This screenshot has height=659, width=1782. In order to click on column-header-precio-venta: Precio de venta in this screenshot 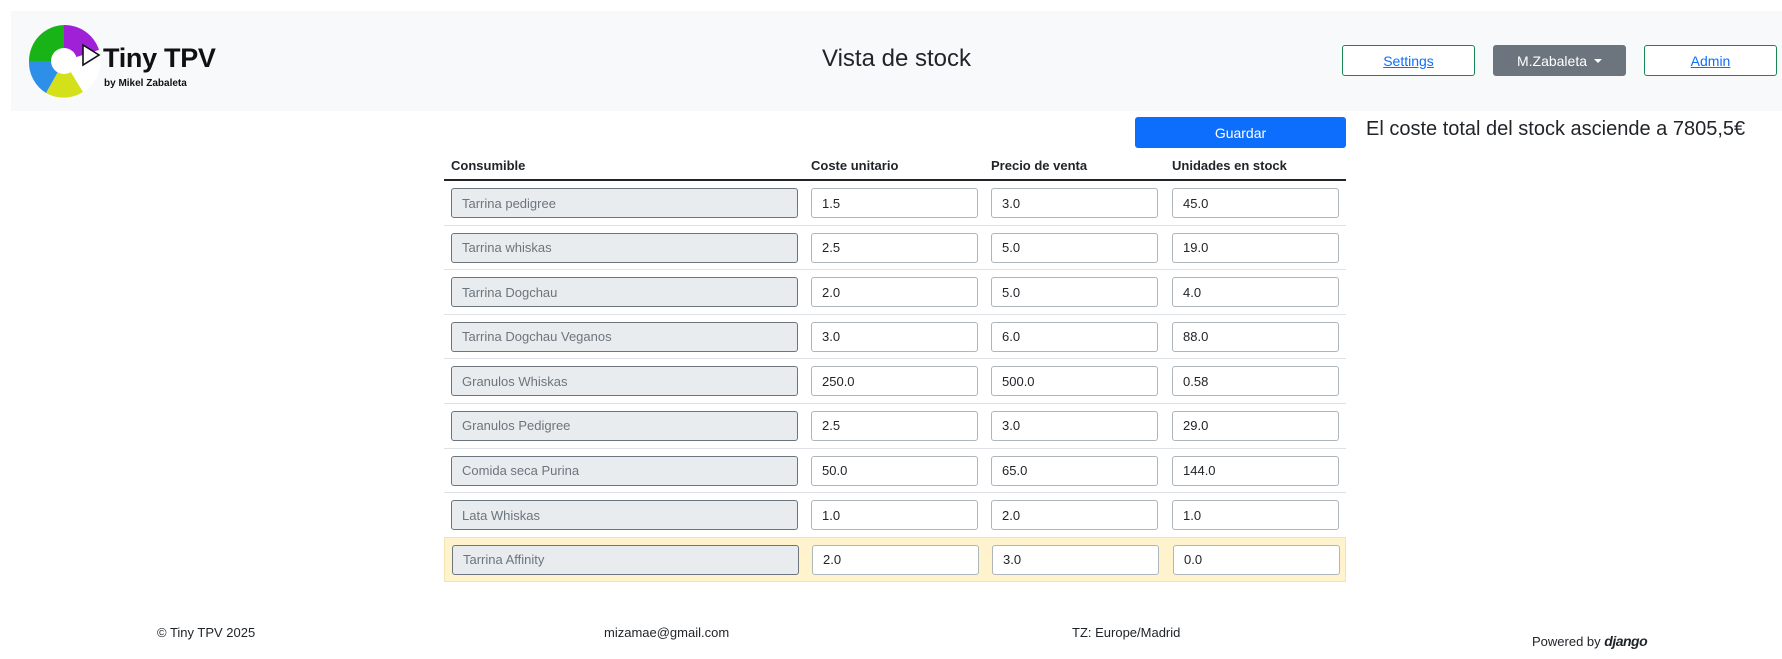, I will do `click(1039, 165)`.